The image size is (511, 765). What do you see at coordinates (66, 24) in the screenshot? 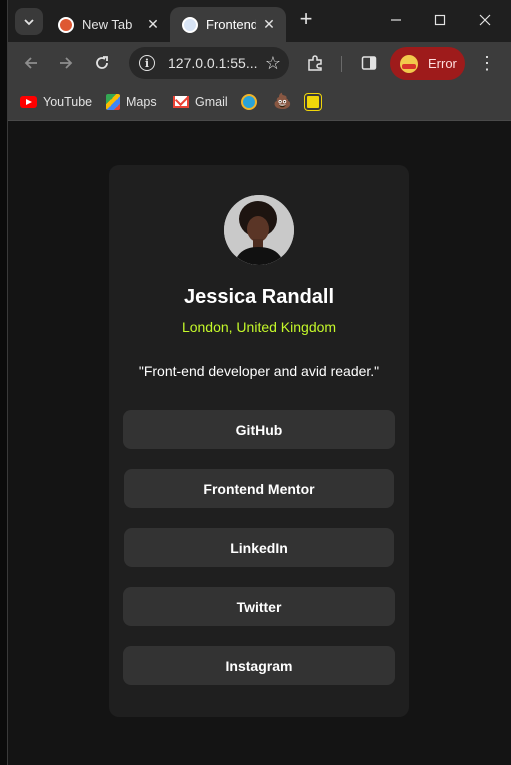
I see `duckduckgo-icon` at bounding box center [66, 24].